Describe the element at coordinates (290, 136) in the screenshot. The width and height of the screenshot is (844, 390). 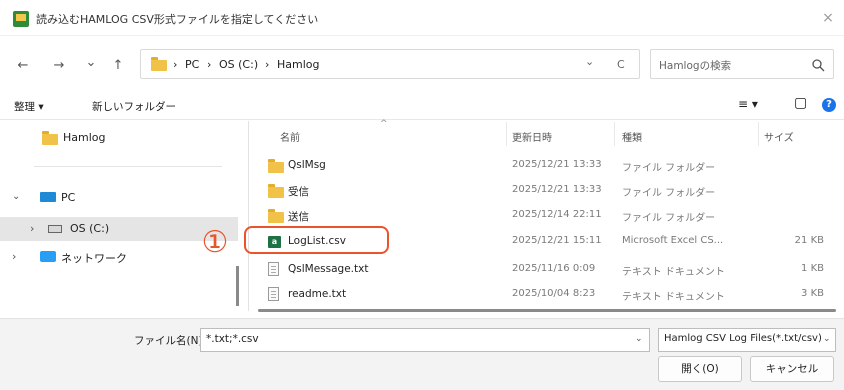
I see `column-header-name: 名前` at that location.